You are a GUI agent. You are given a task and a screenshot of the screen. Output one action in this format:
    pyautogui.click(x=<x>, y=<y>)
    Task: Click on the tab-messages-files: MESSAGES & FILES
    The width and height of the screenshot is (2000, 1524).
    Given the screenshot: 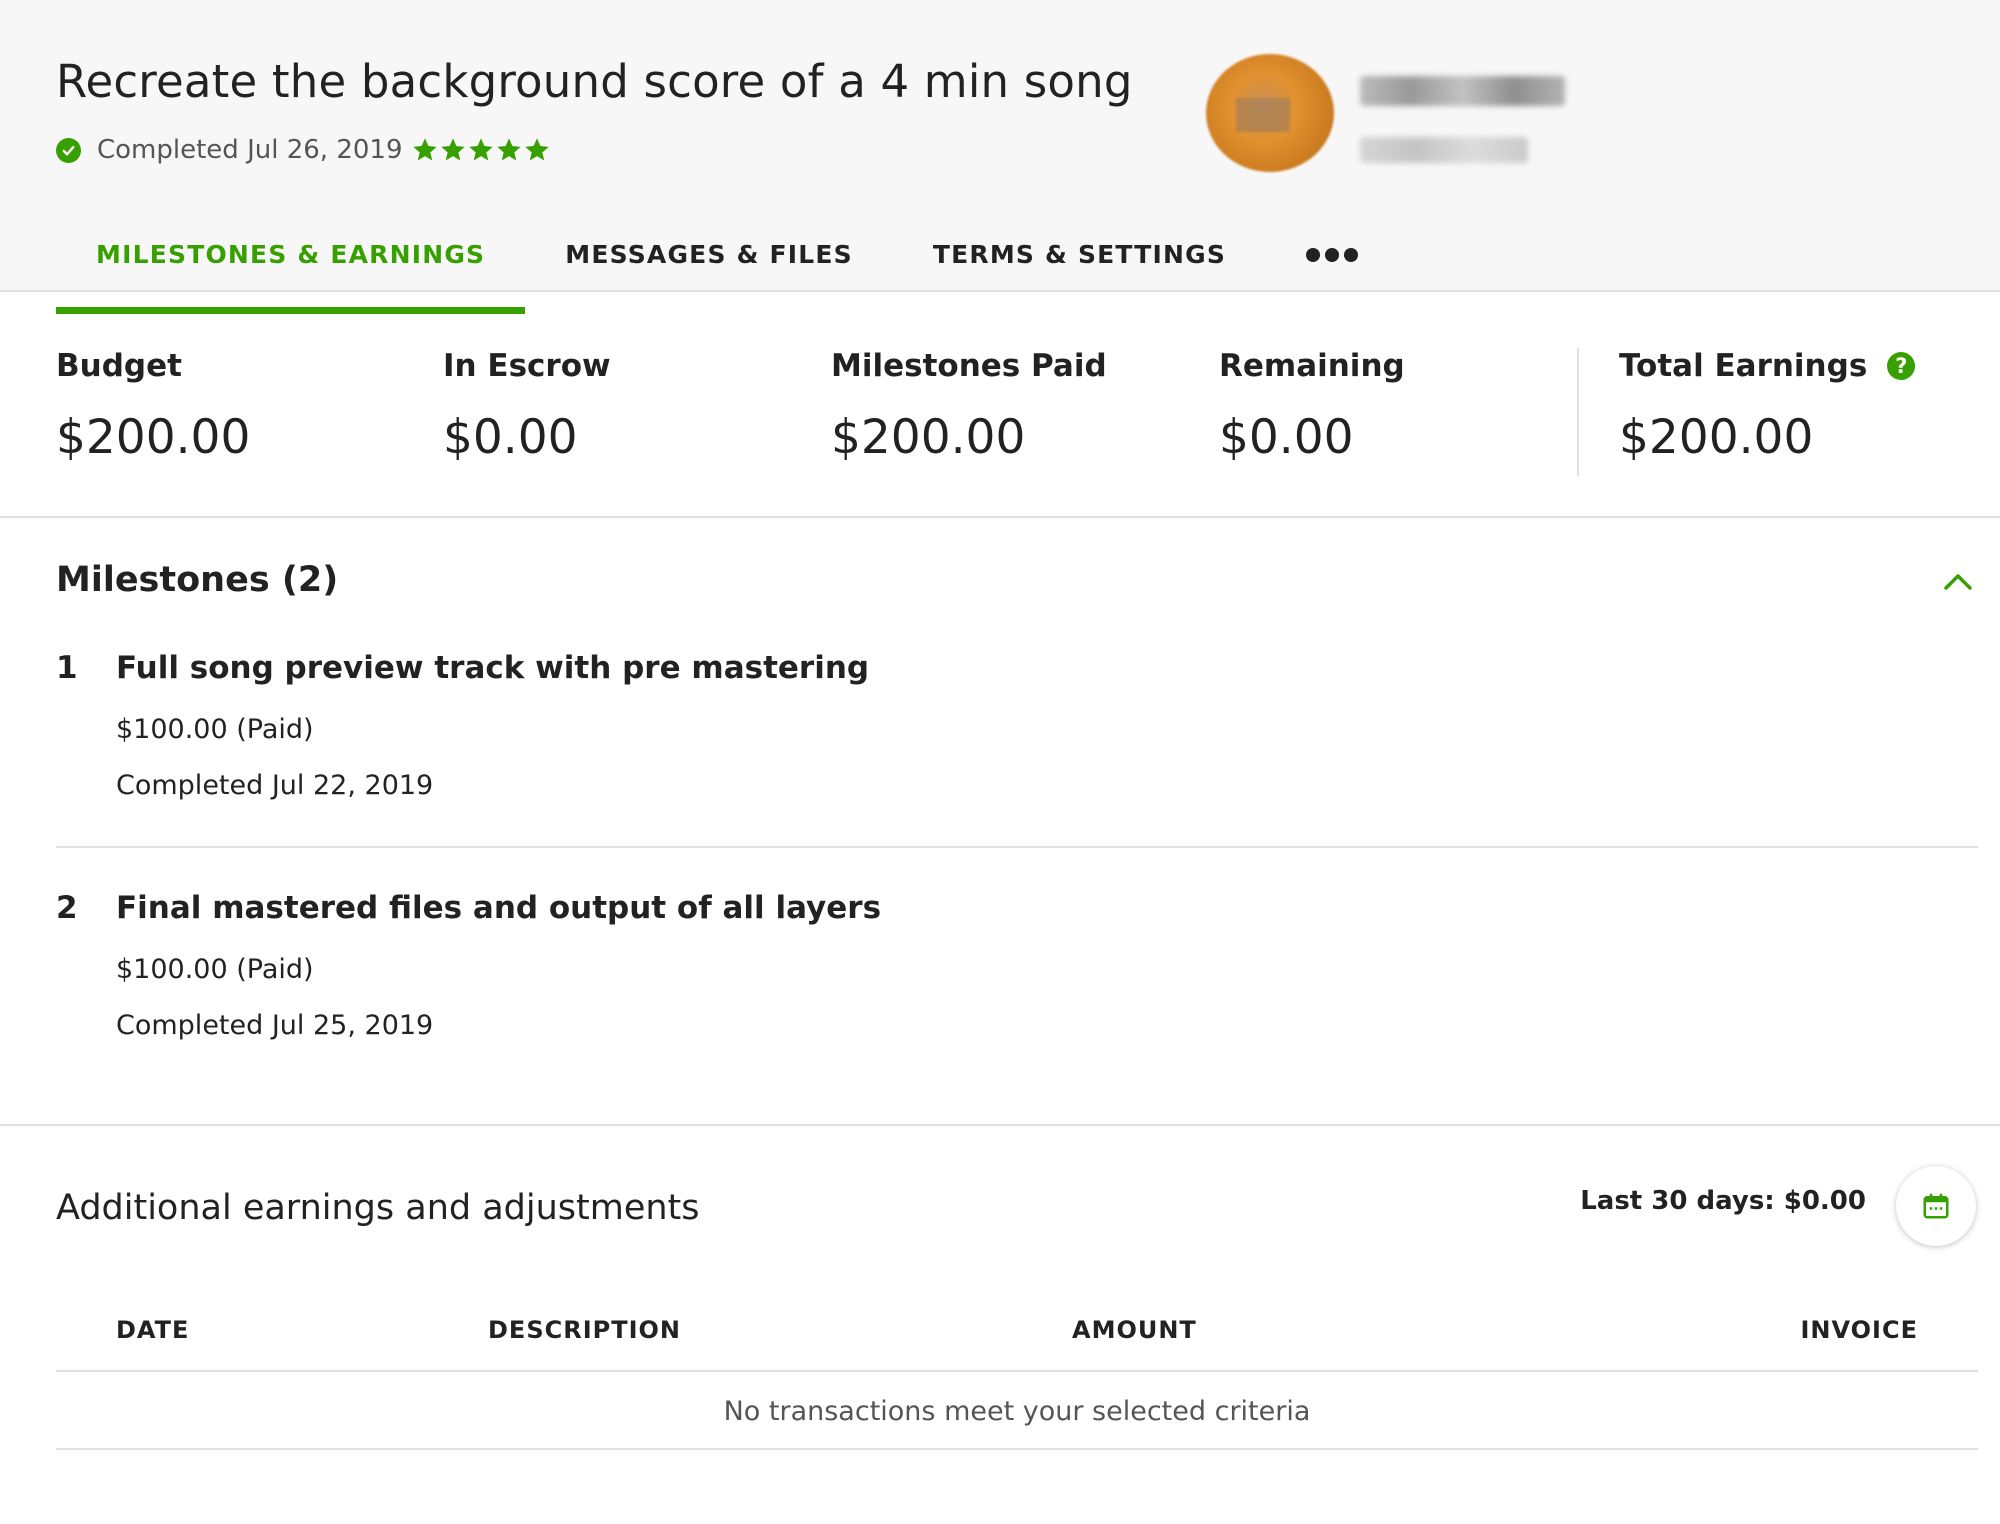 What is the action you would take?
    pyautogui.click(x=709, y=266)
    